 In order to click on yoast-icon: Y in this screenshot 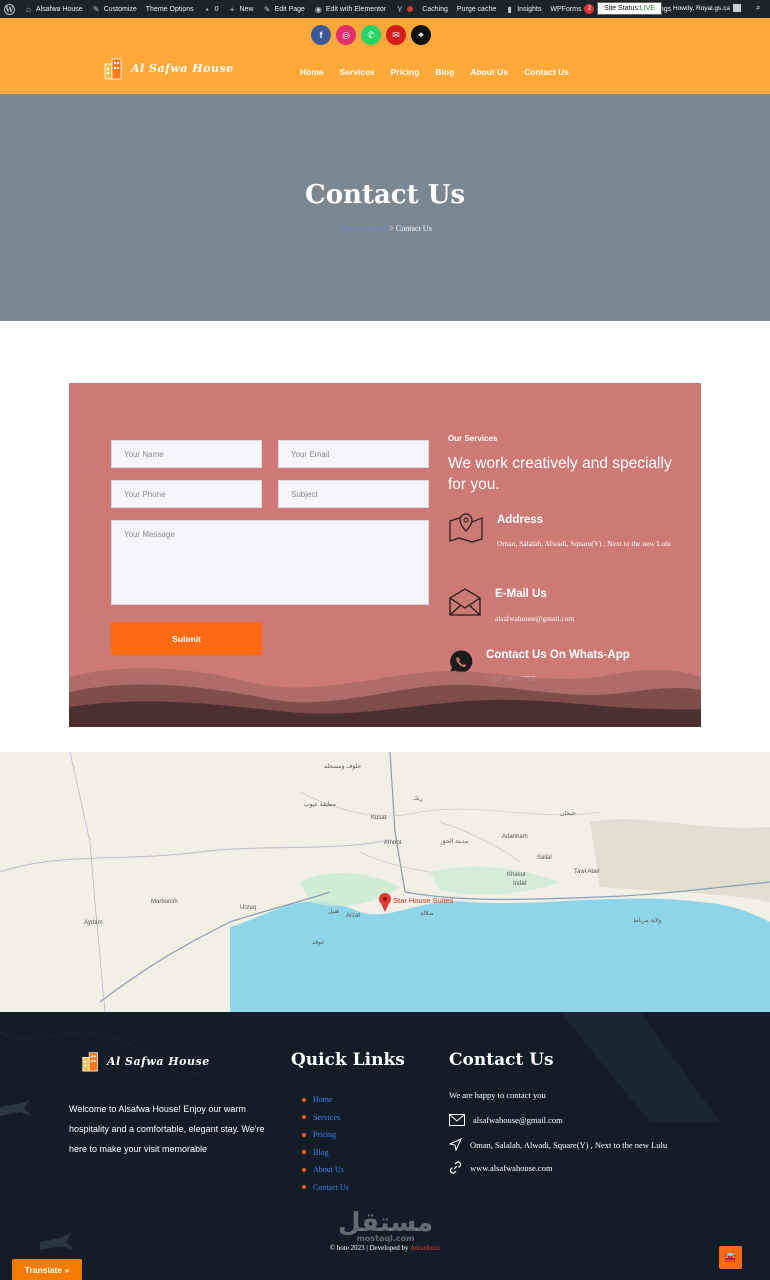, I will do `click(400, 9)`.